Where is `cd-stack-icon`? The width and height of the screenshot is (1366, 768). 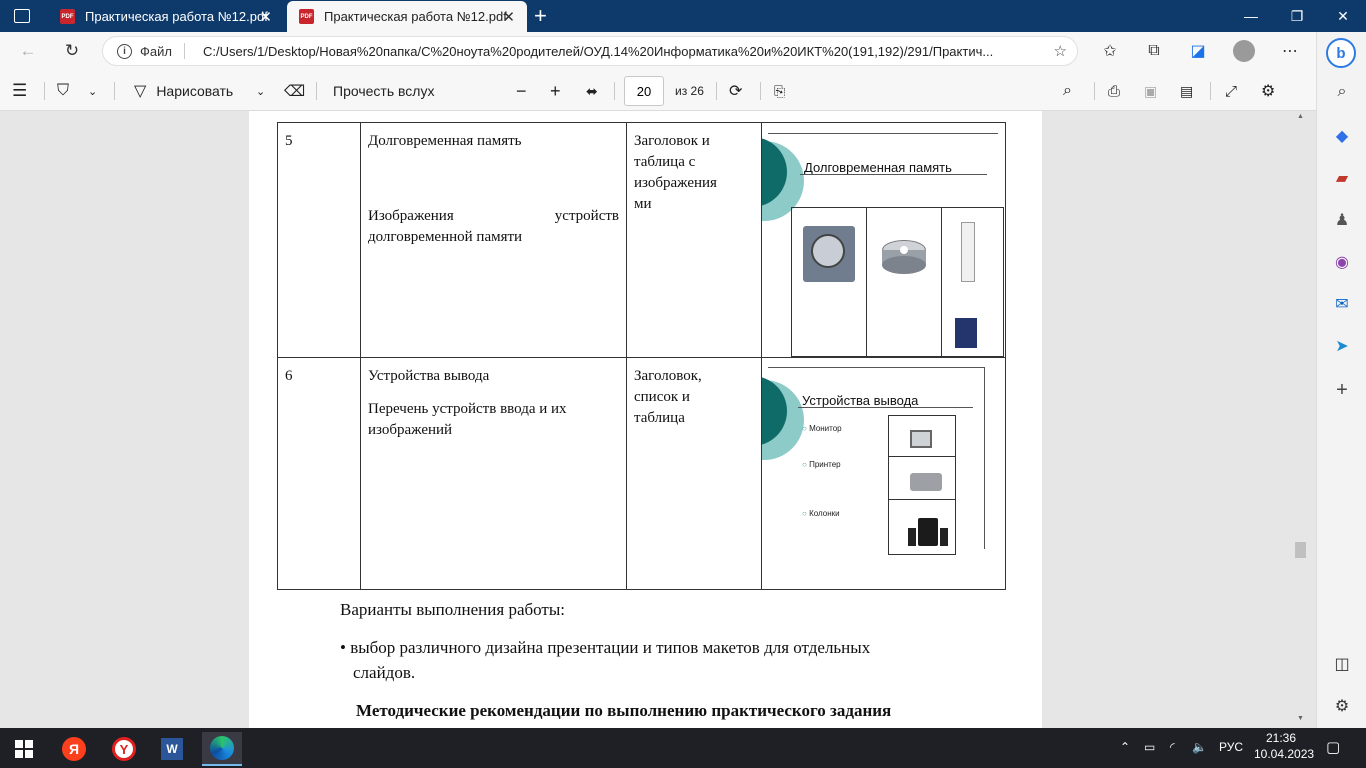
cd-stack-icon is located at coordinates (904, 257).